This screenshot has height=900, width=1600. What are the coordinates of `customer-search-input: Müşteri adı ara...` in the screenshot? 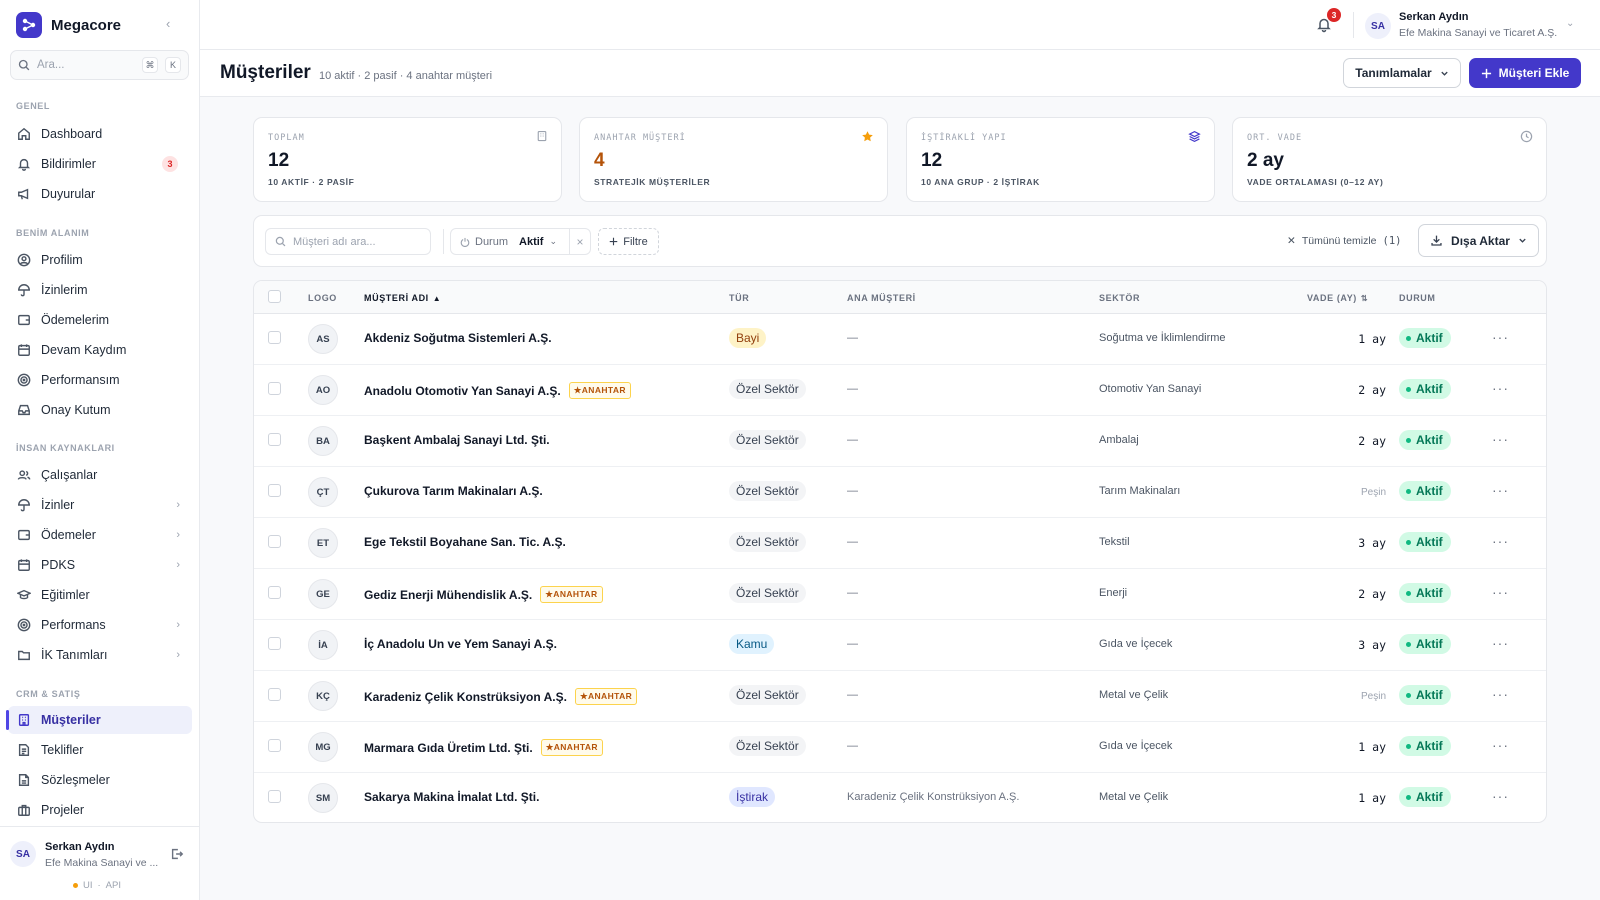 It's located at (348, 241).